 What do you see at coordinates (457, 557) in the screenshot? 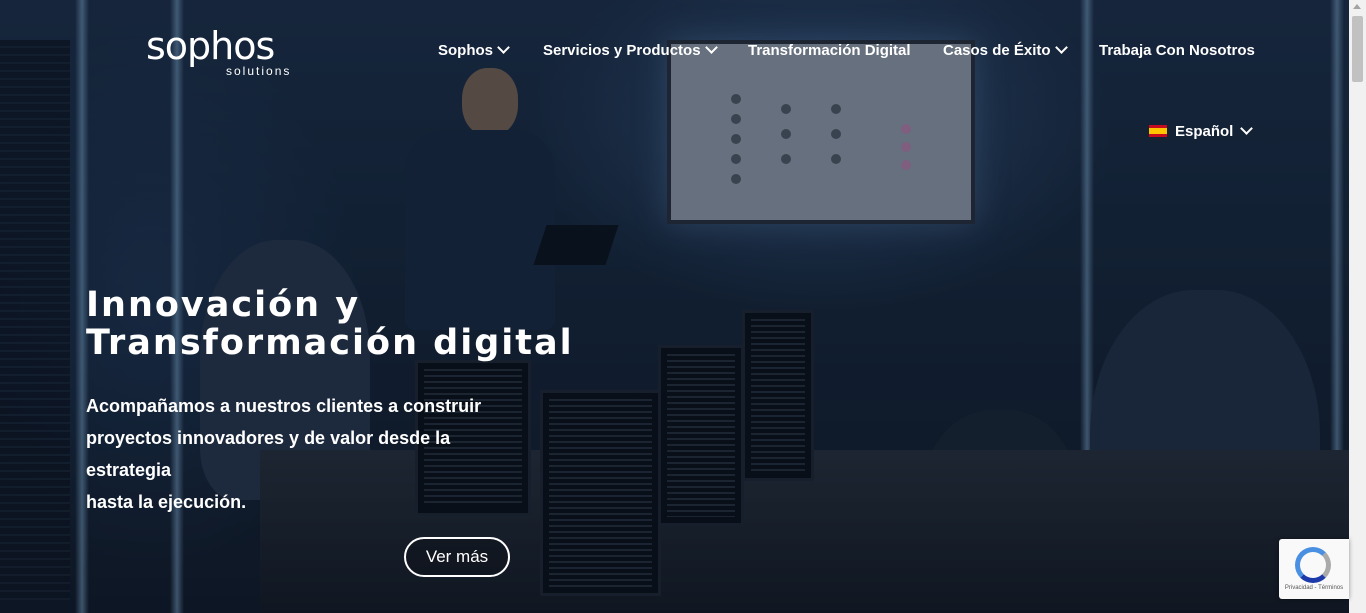
I see `ver-mas-button: Ver más` at bounding box center [457, 557].